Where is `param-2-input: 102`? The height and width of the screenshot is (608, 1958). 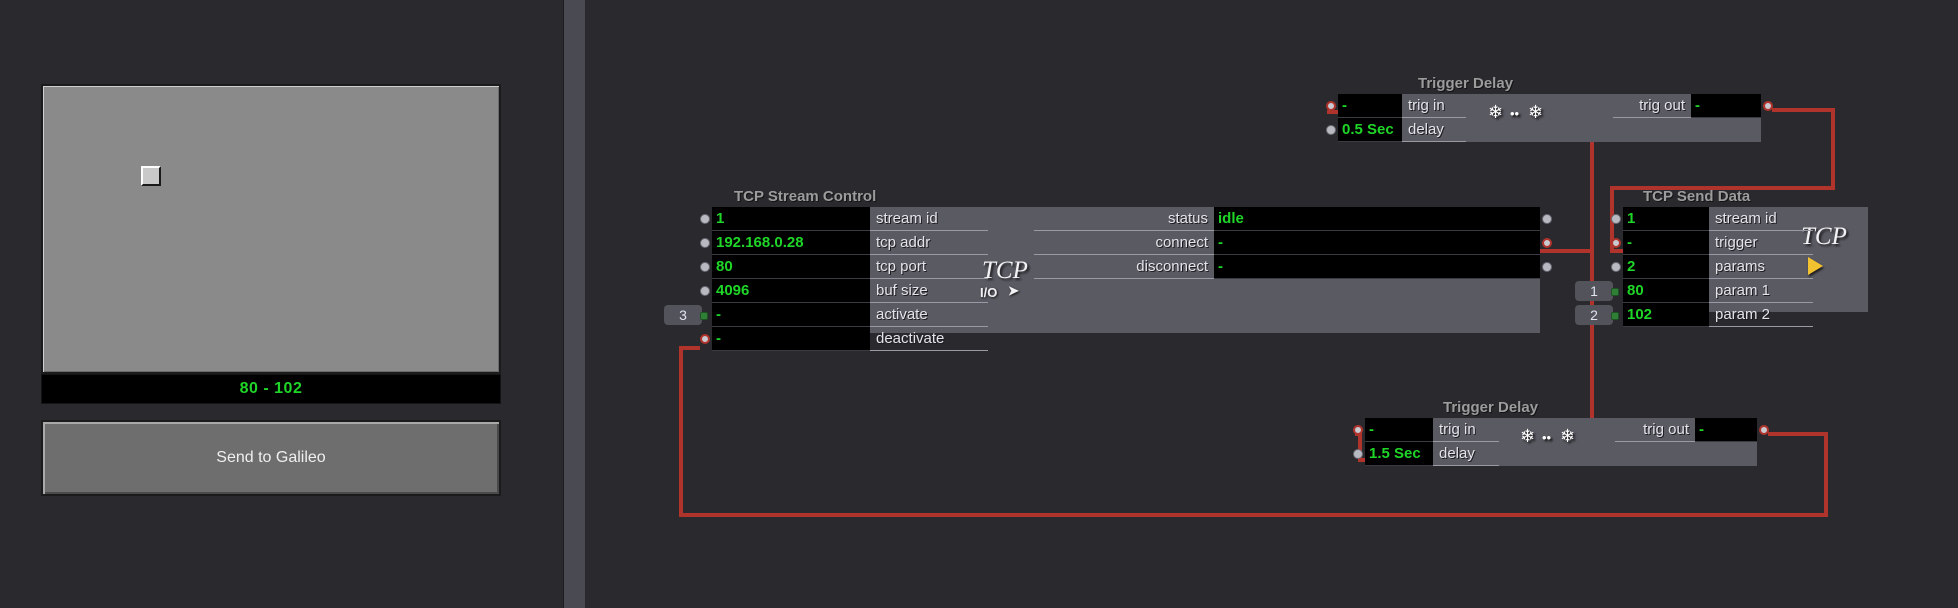
param-2-input: 102 is located at coordinates (1666, 315).